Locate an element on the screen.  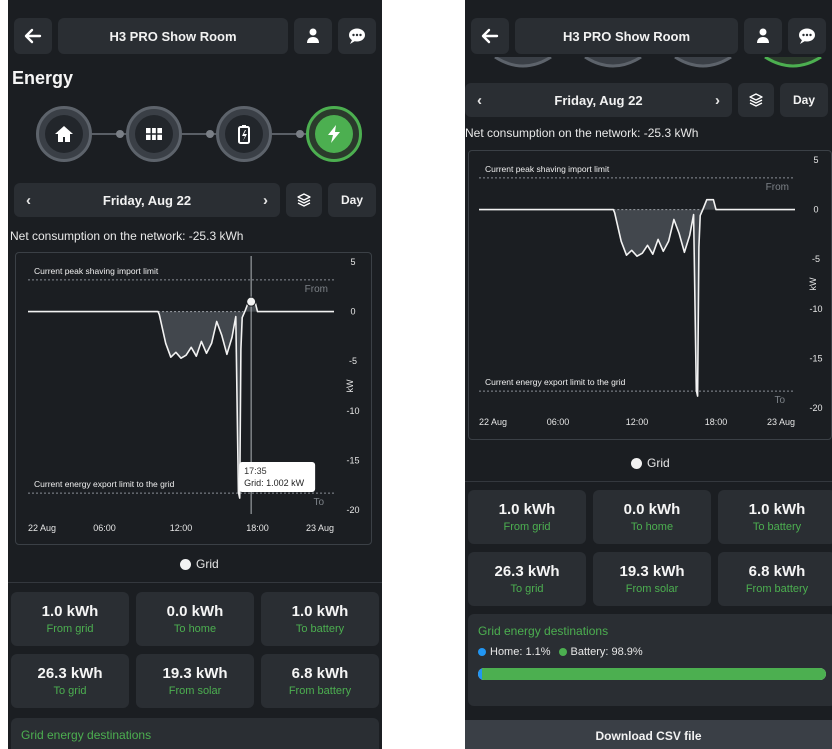
date-label: Friday, Aug 22 is located at coordinates (147, 200).